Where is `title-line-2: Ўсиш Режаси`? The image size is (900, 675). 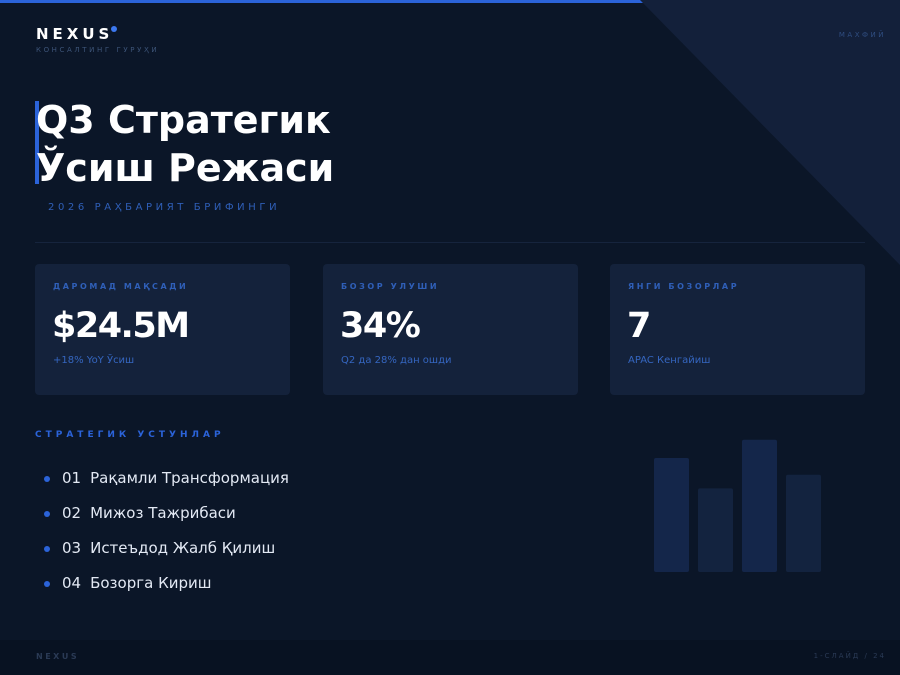 title-line-2: Ўсиш Режаси is located at coordinates (185, 168).